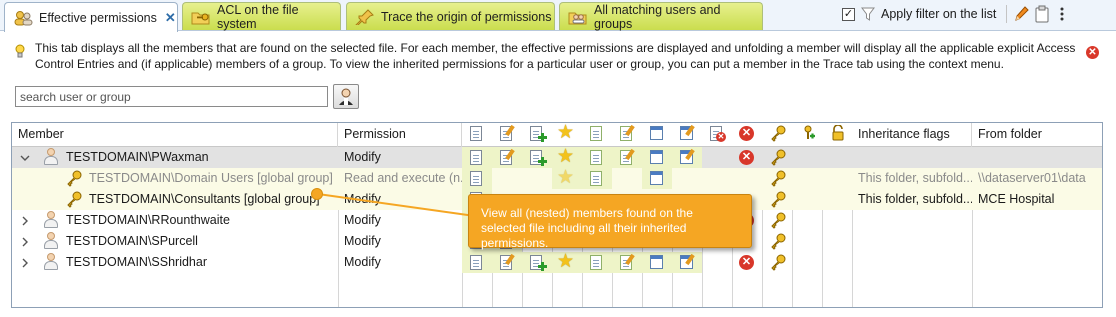  I want to click on close-info-button: ✕, so click(1092, 52).